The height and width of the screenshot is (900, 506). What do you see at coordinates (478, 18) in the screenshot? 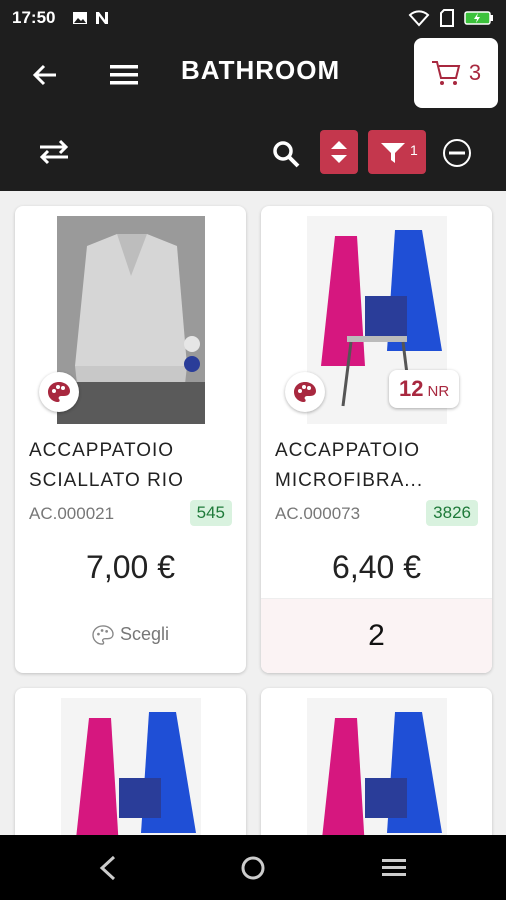
I see `battery-icon` at bounding box center [478, 18].